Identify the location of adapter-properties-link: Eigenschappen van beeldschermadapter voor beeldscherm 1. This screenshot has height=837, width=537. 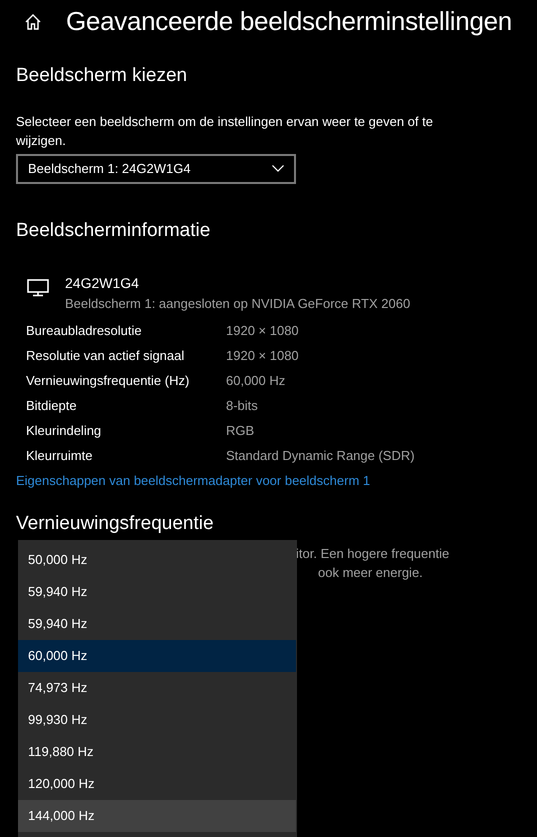
(193, 480).